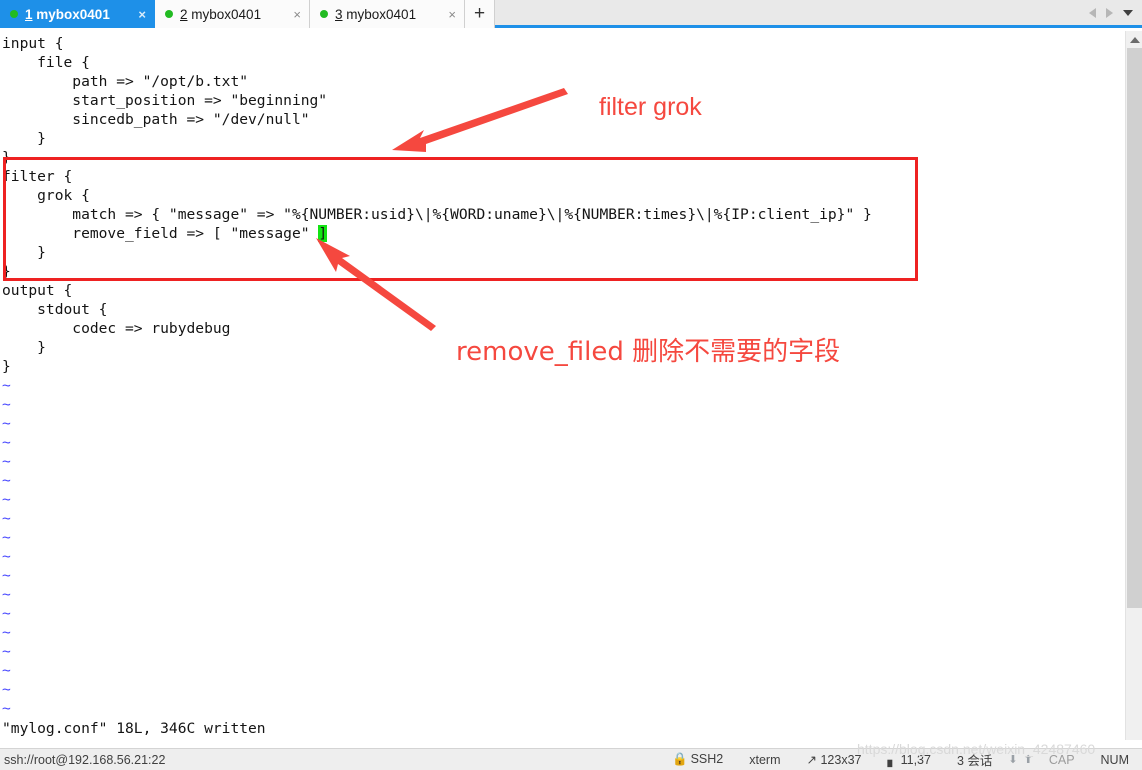  I want to click on chevron-up-icon, so click(1134, 39).